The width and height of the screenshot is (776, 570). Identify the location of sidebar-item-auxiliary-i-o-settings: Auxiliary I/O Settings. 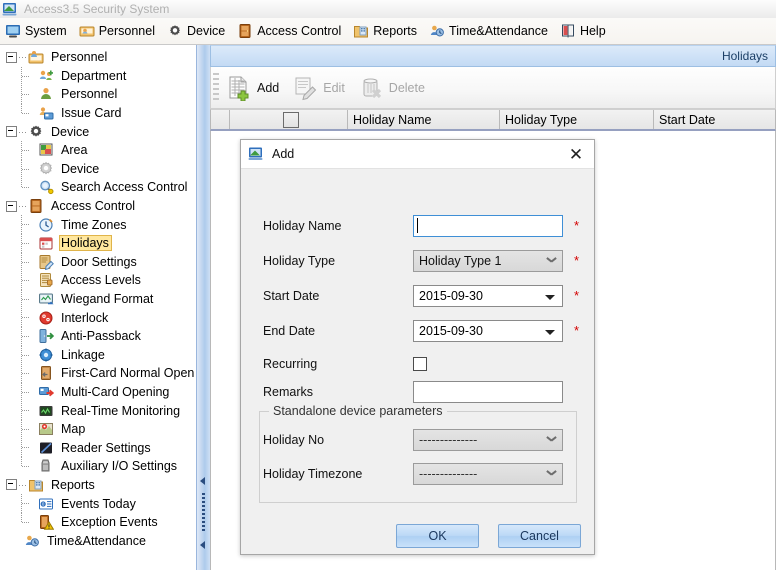
(98, 466).